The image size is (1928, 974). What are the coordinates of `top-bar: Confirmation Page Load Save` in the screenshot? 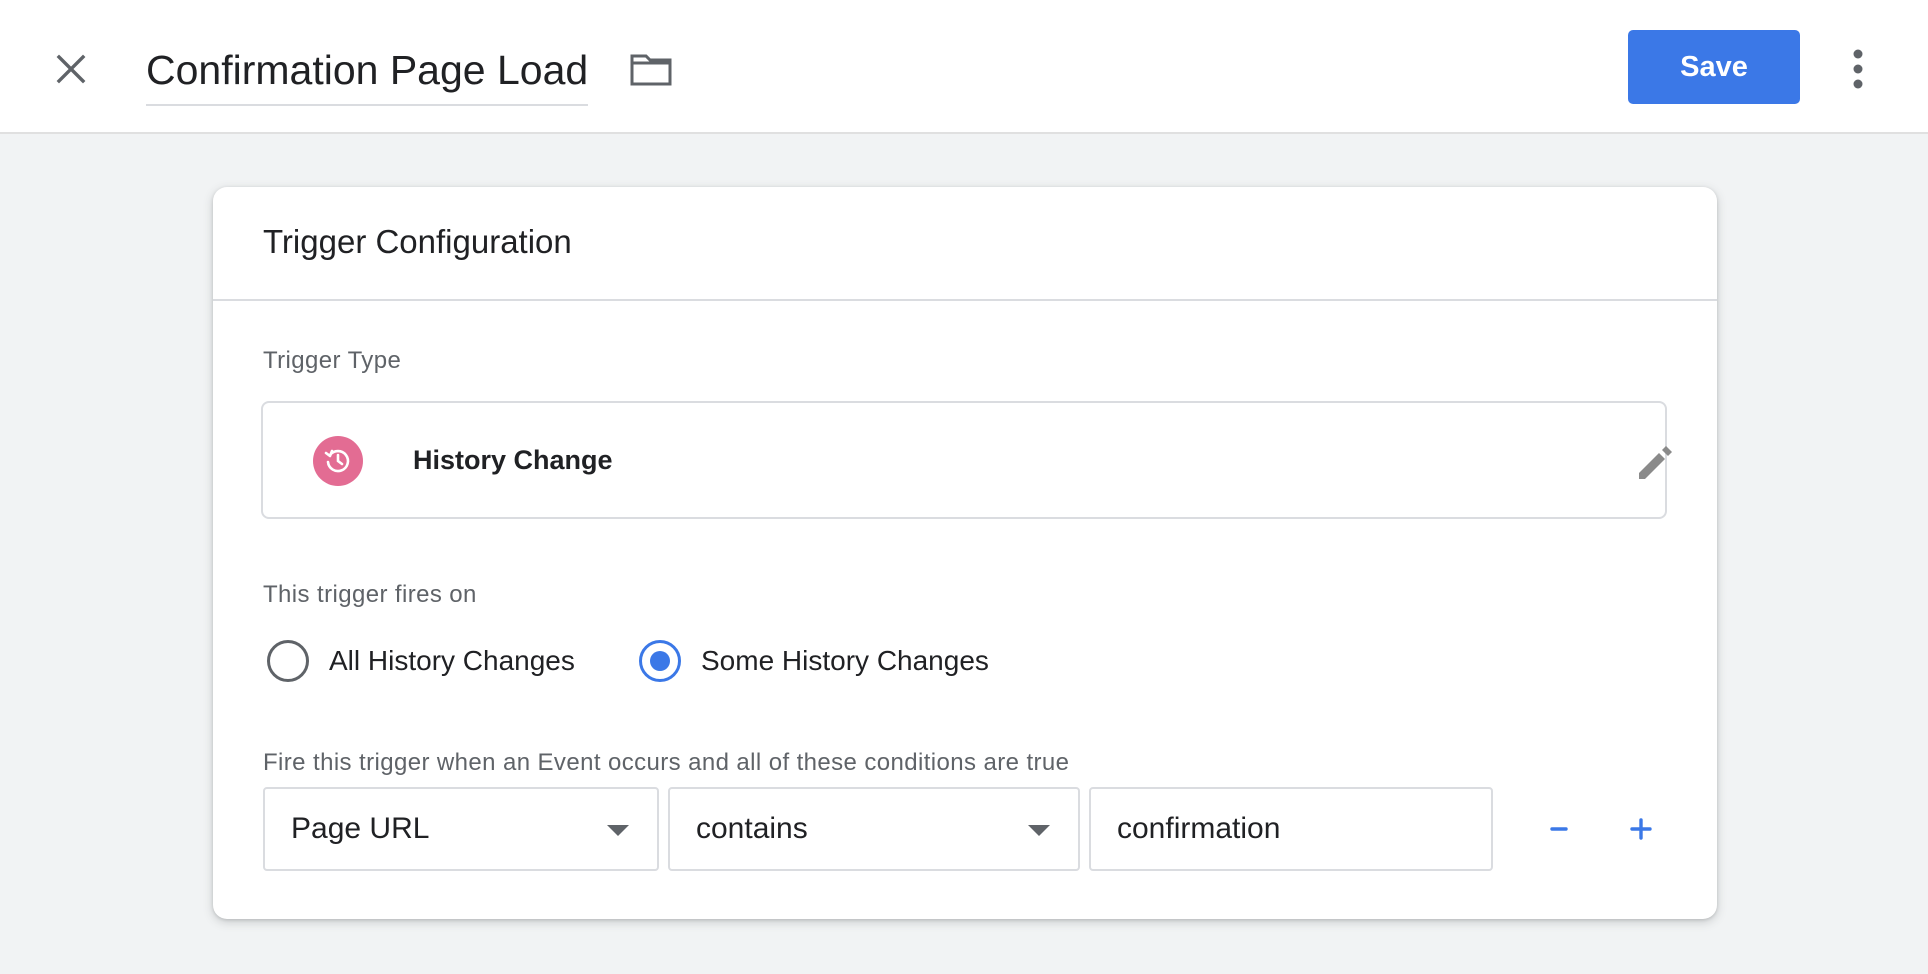 It's located at (964, 67).